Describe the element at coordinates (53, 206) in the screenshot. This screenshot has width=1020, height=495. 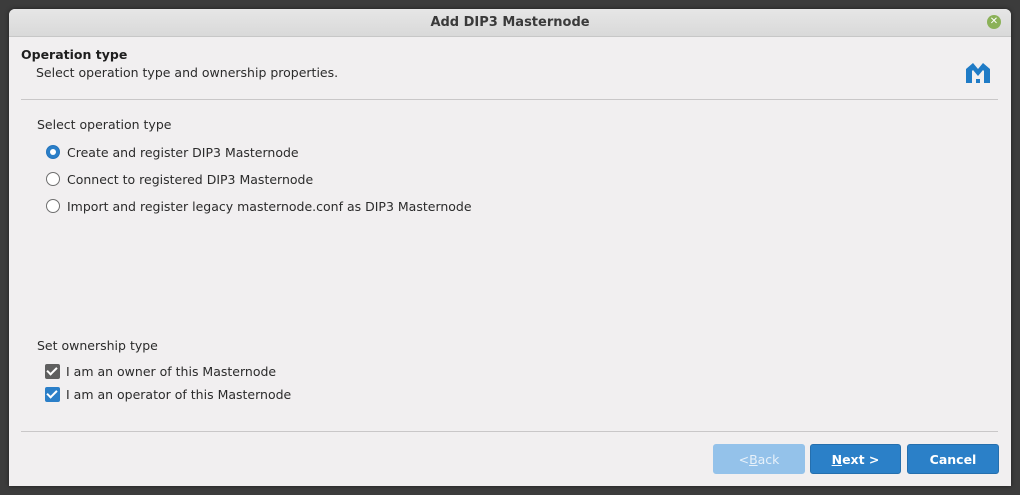
I see `radio-import-legacy` at that location.